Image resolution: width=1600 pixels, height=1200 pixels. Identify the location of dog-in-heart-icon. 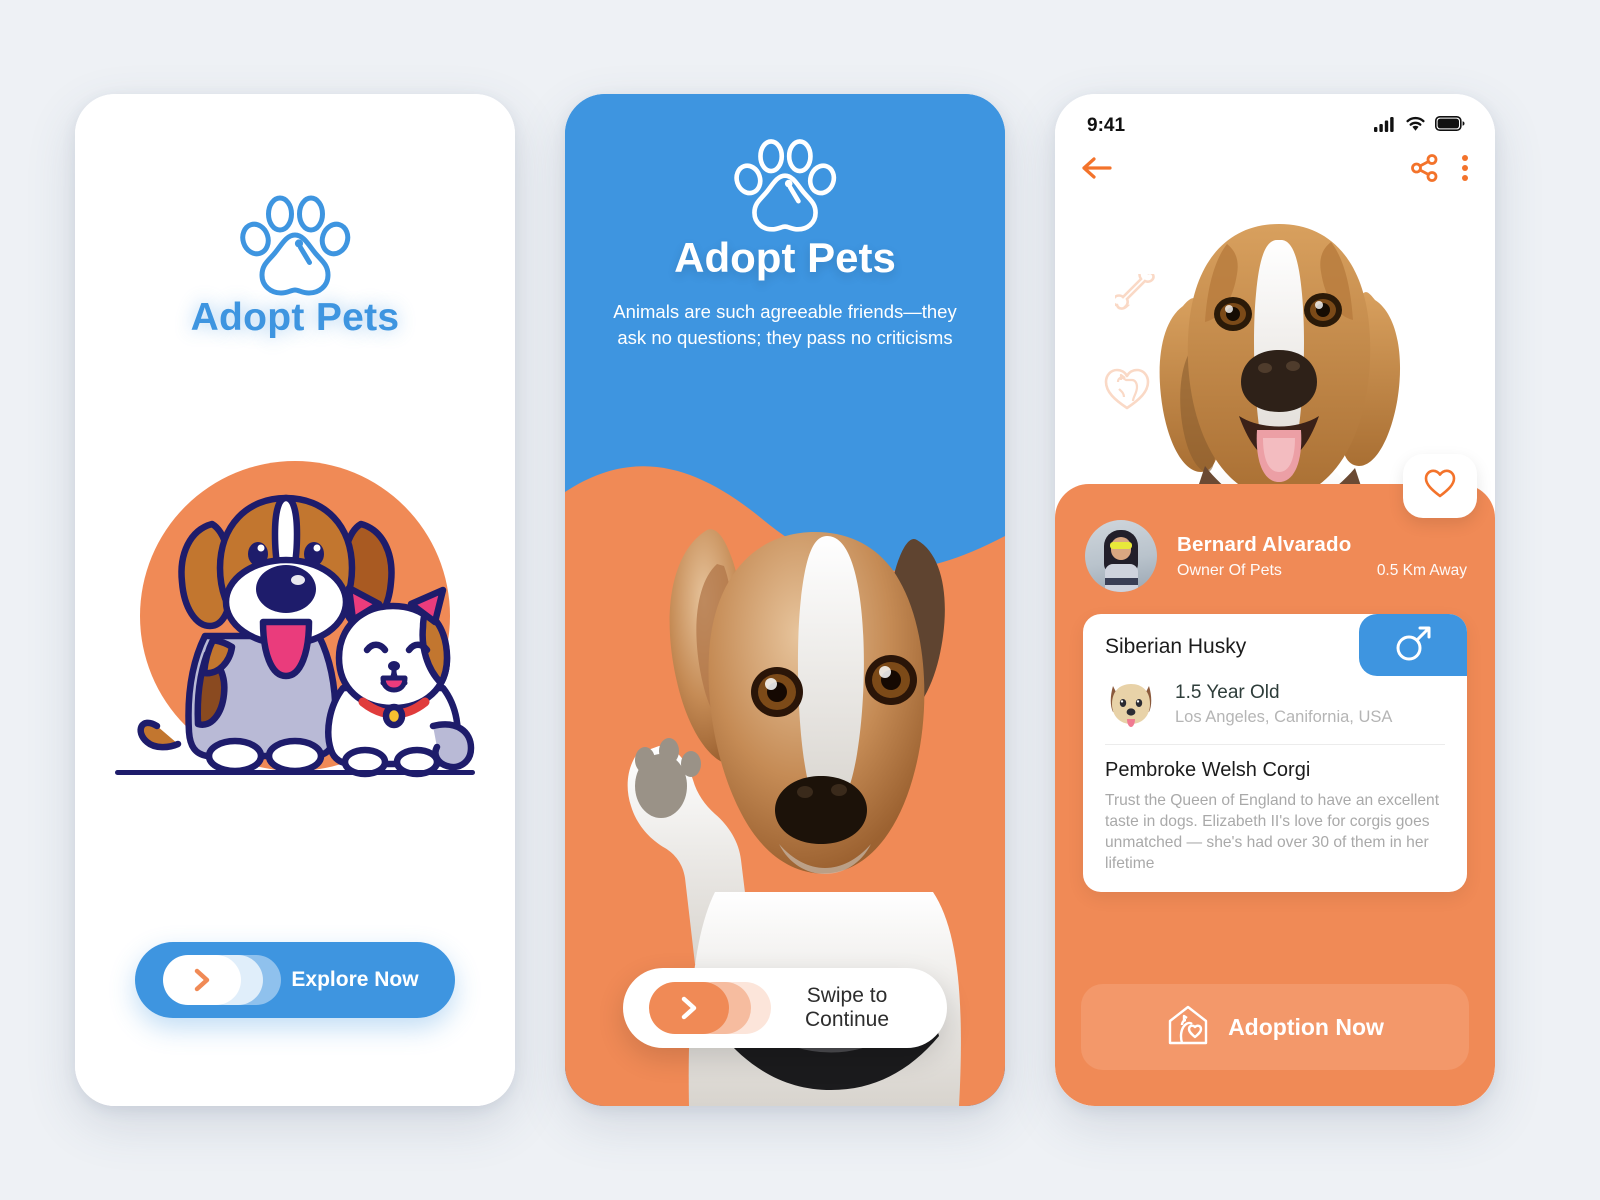
(1127, 391).